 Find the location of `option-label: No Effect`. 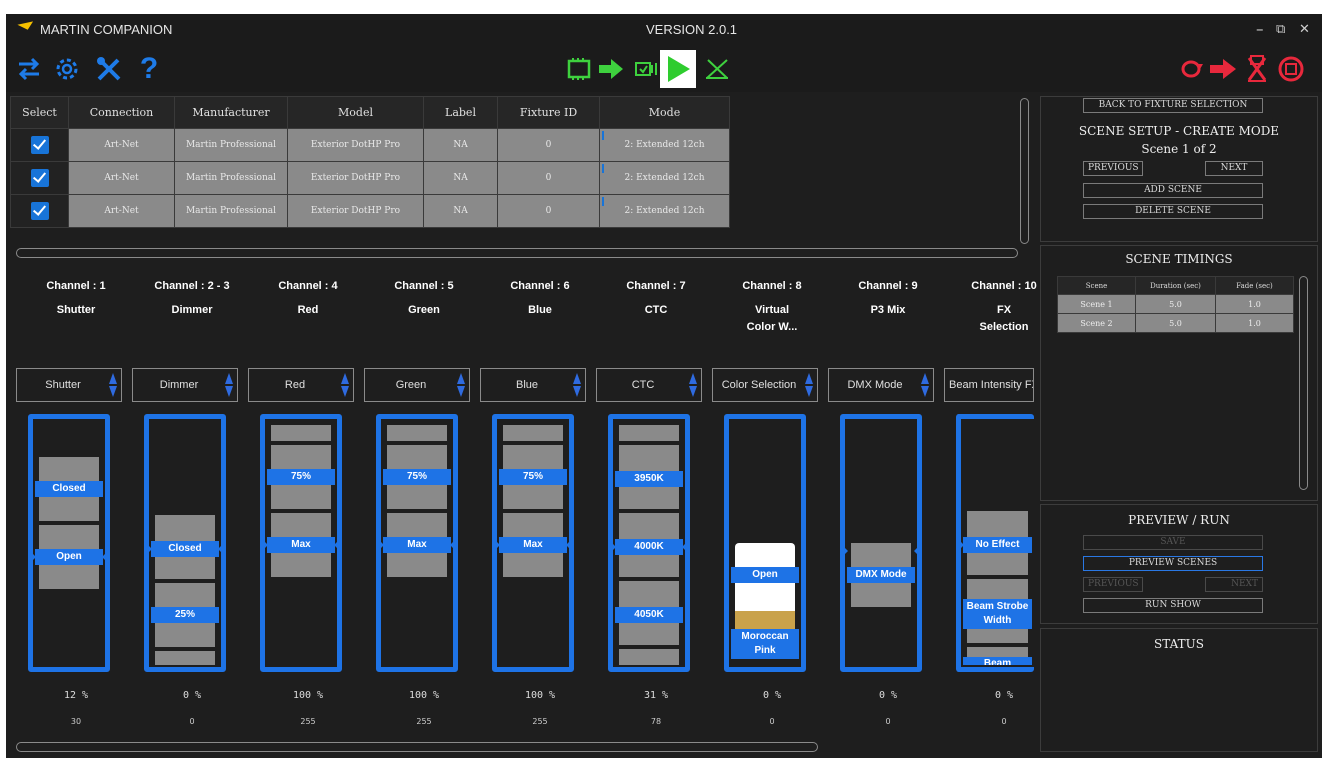

option-label: No Effect is located at coordinates (997, 545).